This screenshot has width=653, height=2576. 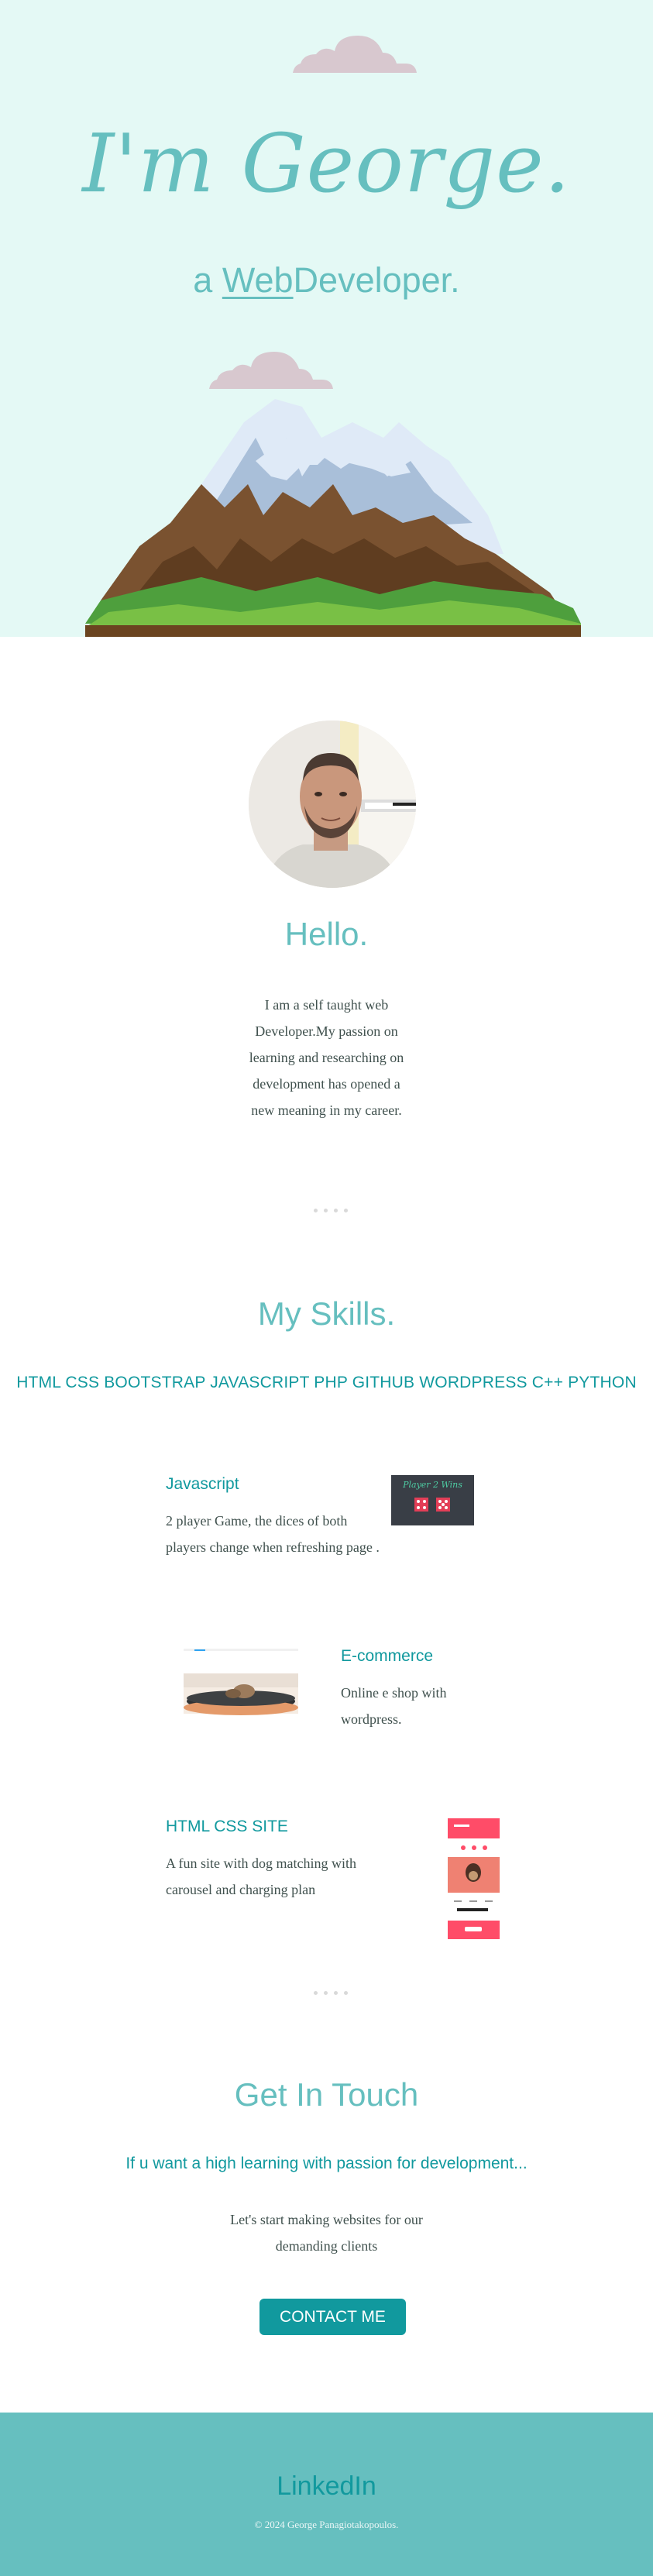 I want to click on project-title: Javascript, so click(x=202, y=1484).